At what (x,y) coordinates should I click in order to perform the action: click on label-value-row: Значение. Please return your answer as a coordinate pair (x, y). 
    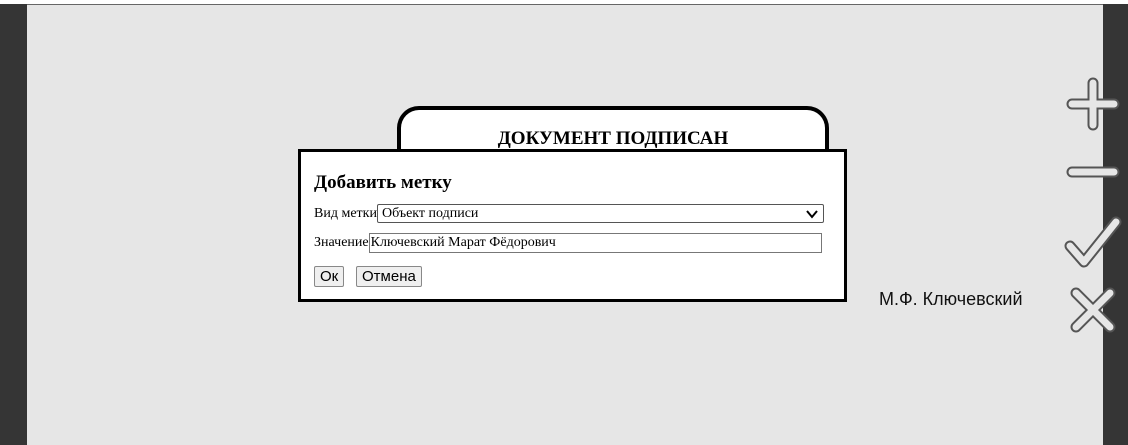
    Looking at the image, I should click on (568, 243).